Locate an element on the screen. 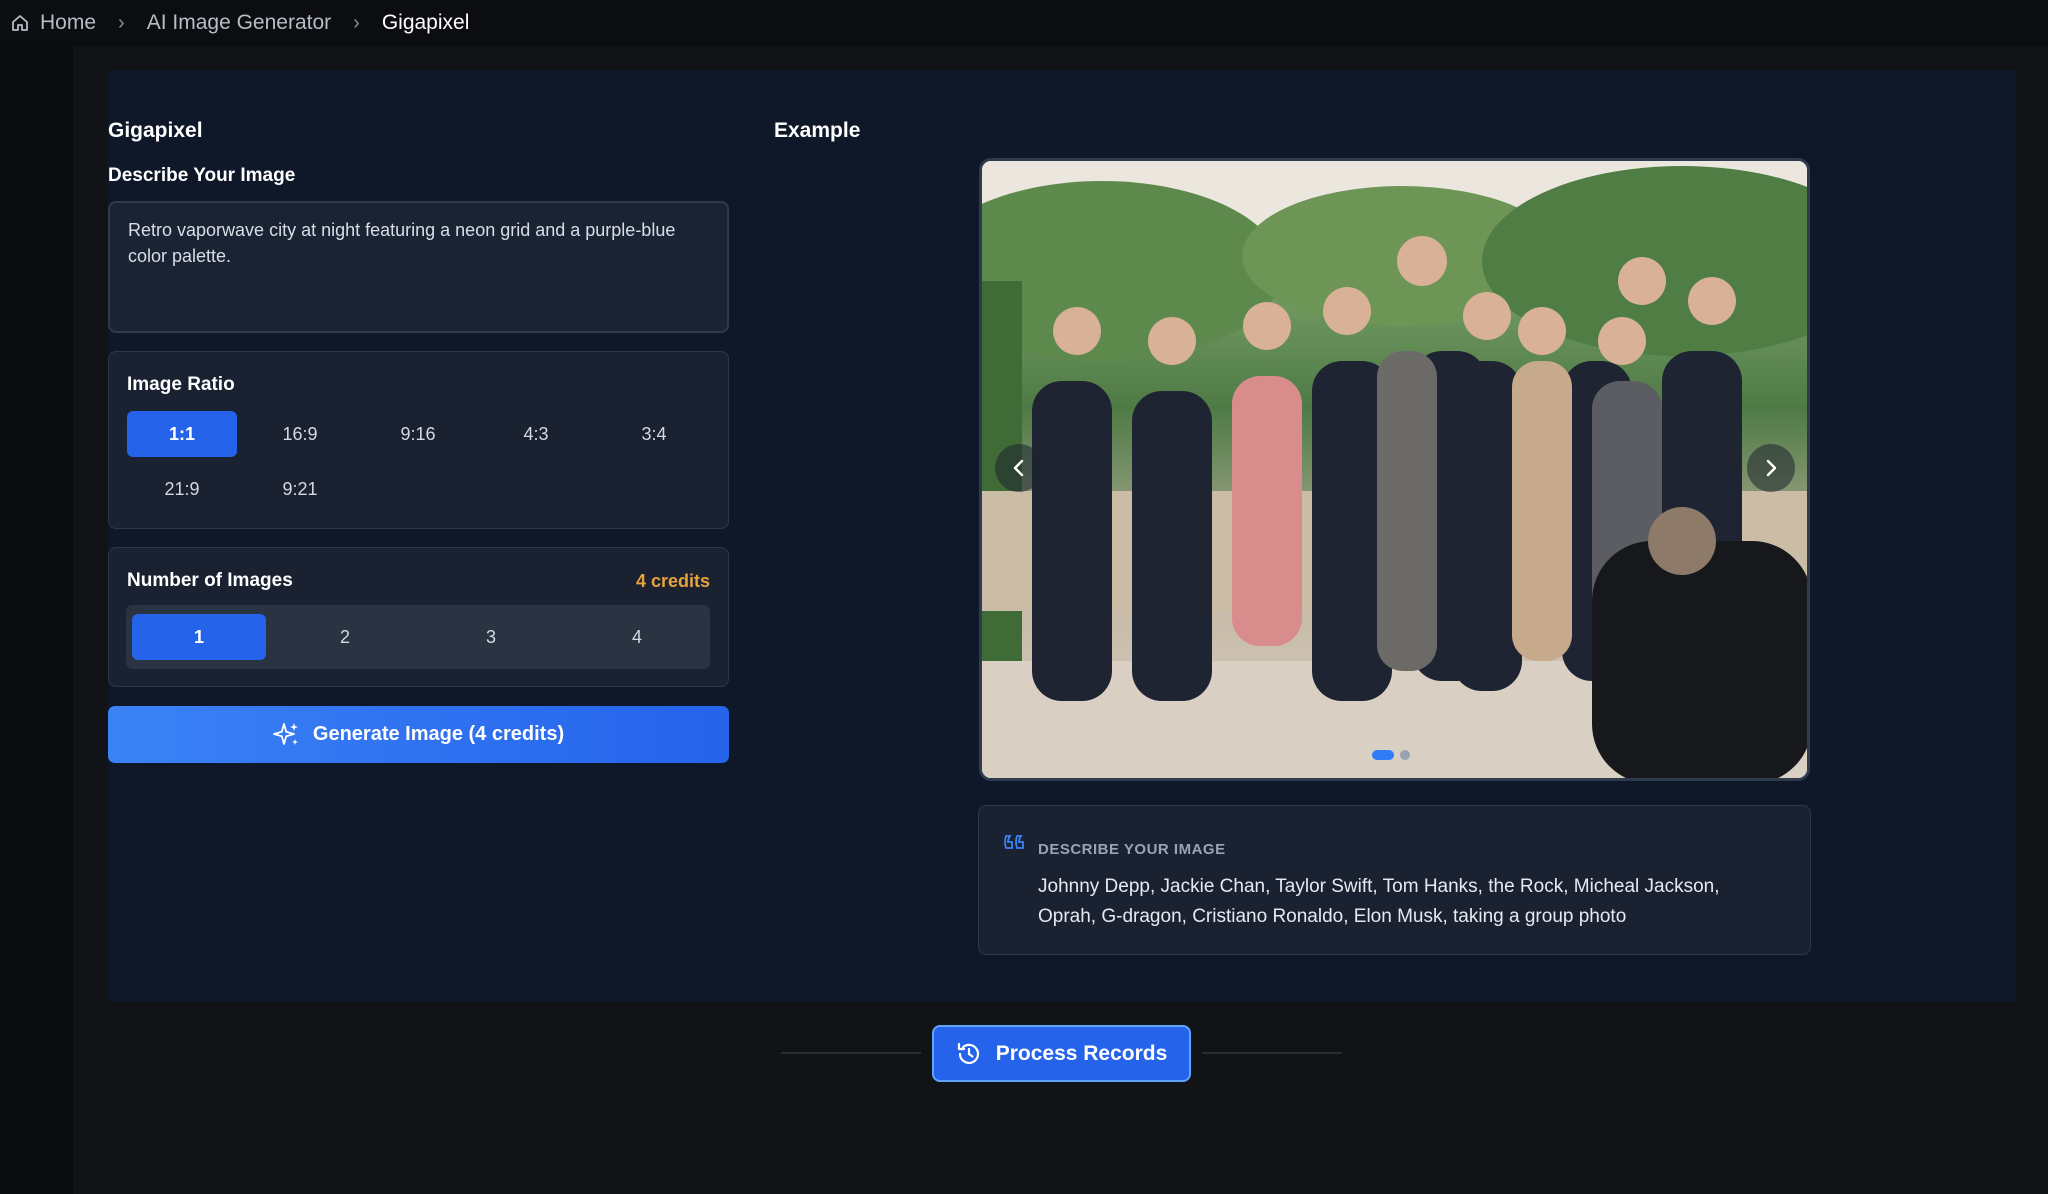 The width and height of the screenshot is (2048, 1194). example-description-label: DESCRIBE YOUR IMAGE is located at coordinates (1132, 849).